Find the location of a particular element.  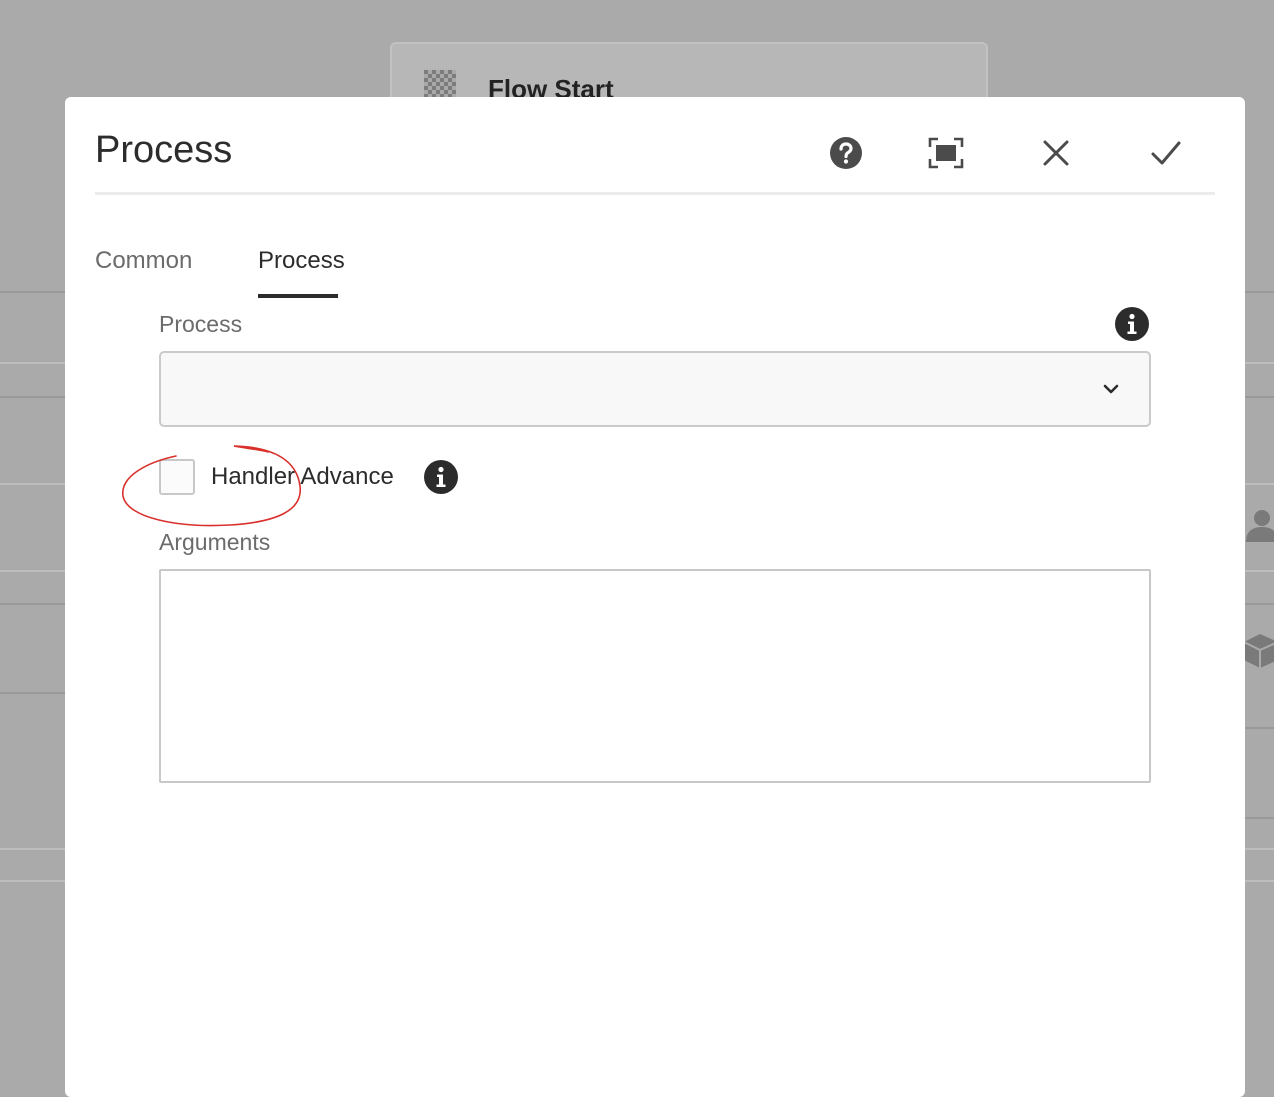

help-icon is located at coordinates (846, 153).